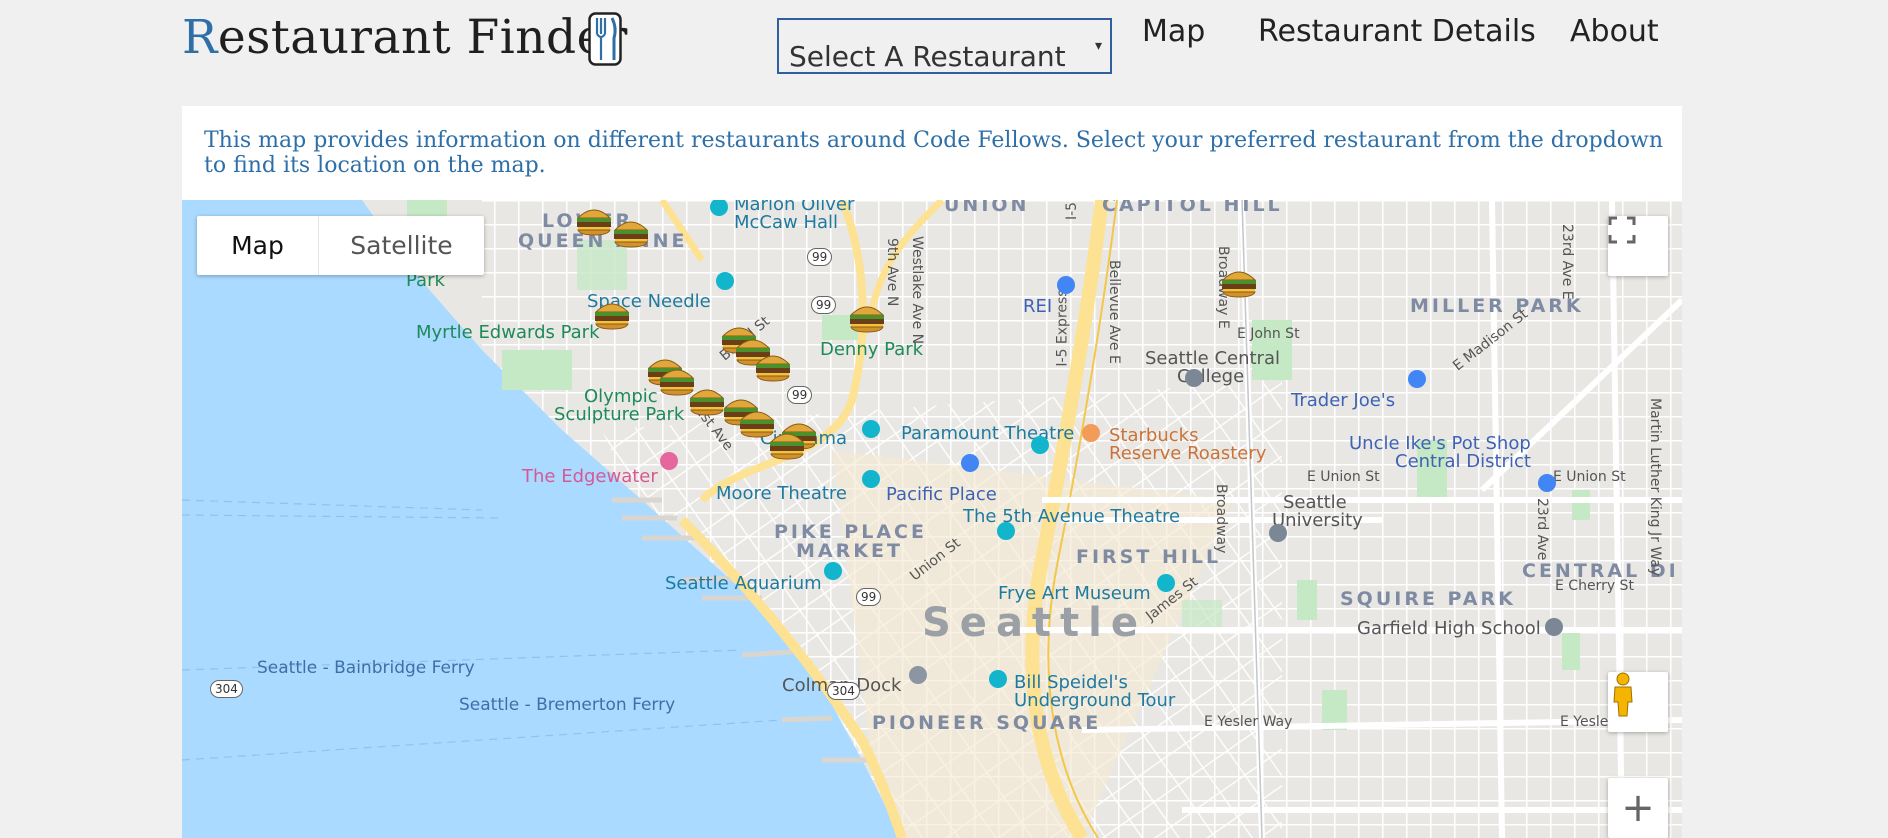 Image resolution: width=1888 pixels, height=838 pixels. What do you see at coordinates (1091, 433) in the screenshot?
I see `cafe-pin-icon` at bounding box center [1091, 433].